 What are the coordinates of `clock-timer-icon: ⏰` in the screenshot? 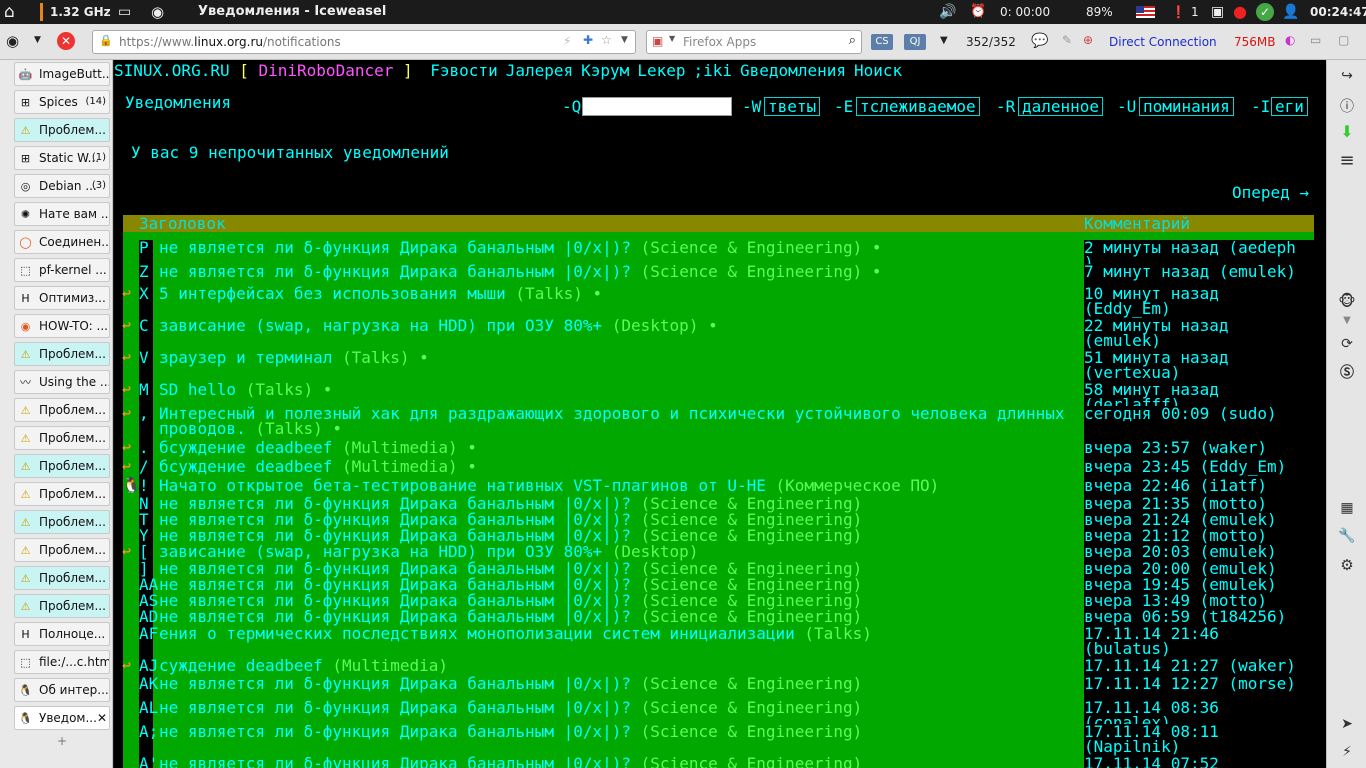 It's located at (985, 12).